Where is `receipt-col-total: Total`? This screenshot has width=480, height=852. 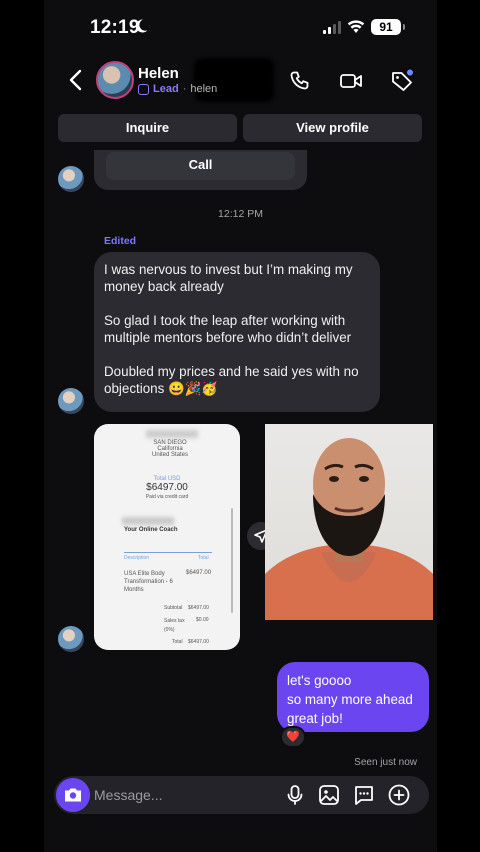 receipt-col-total: Total is located at coordinates (203, 558).